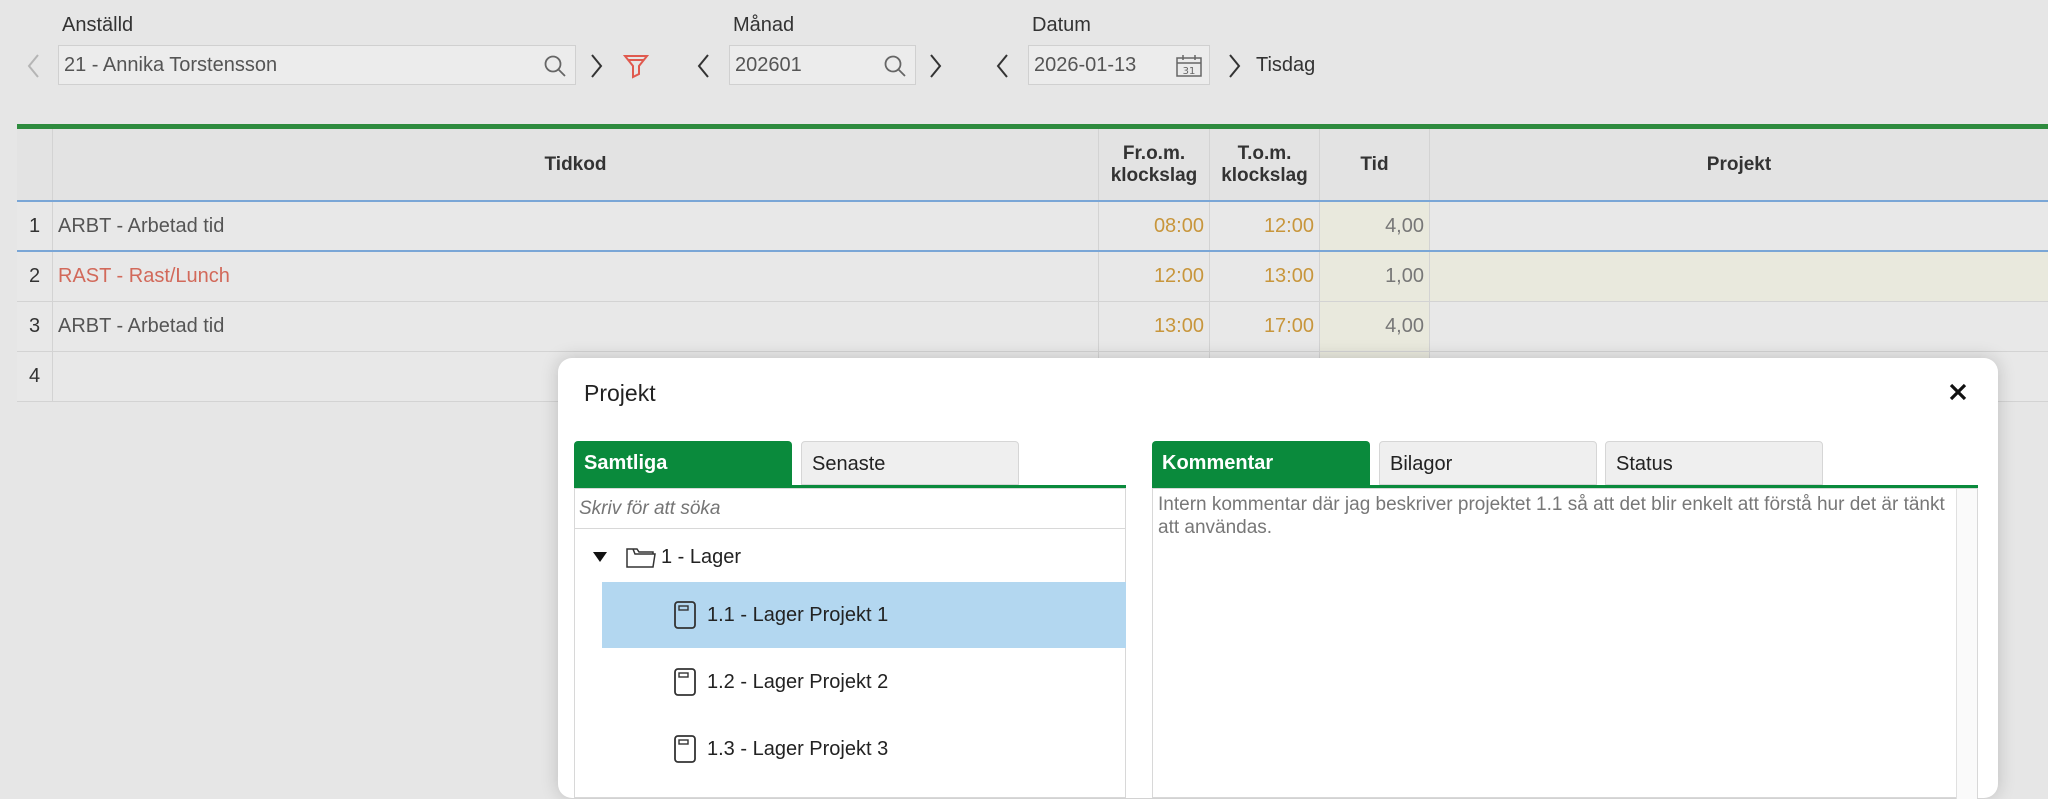 This screenshot has height=799, width=2048. I want to click on row-from: 08:00, so click(1154, 226).